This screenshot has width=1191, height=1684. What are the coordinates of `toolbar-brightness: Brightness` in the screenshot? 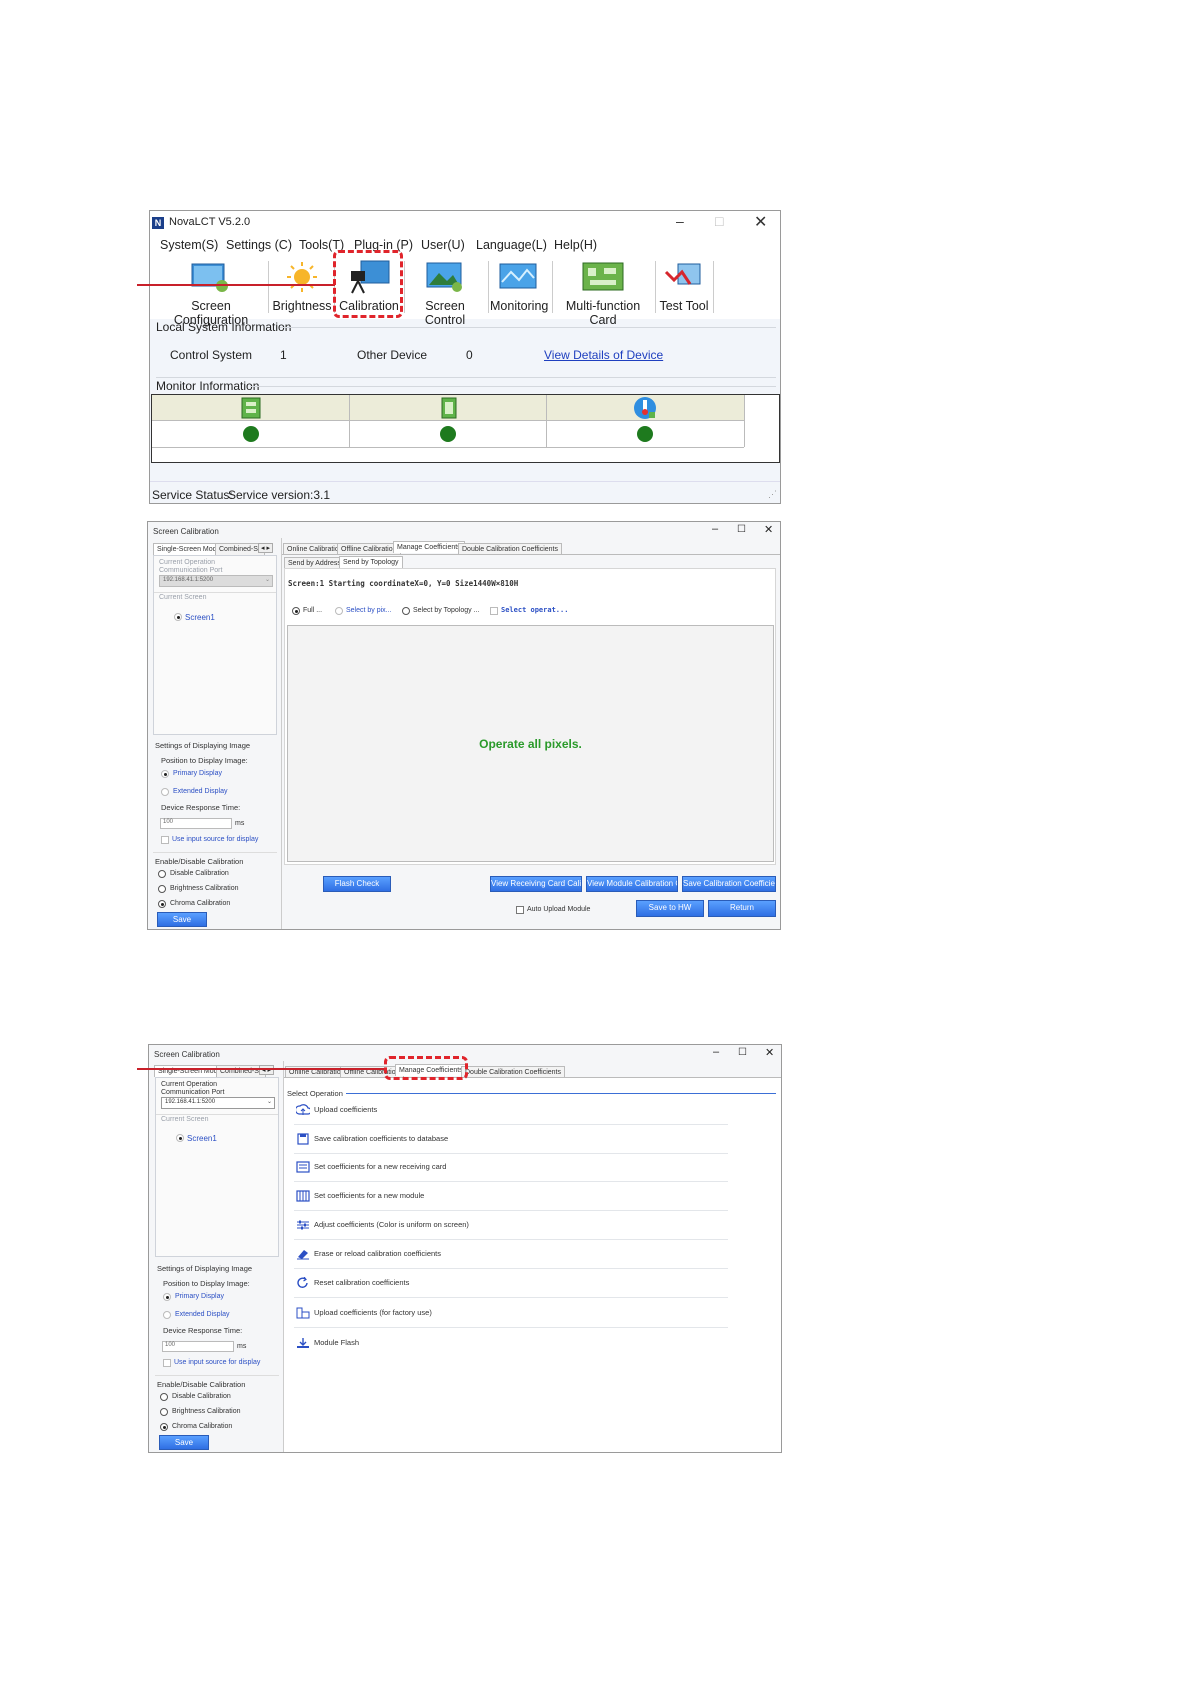 It's located at (302, 287).